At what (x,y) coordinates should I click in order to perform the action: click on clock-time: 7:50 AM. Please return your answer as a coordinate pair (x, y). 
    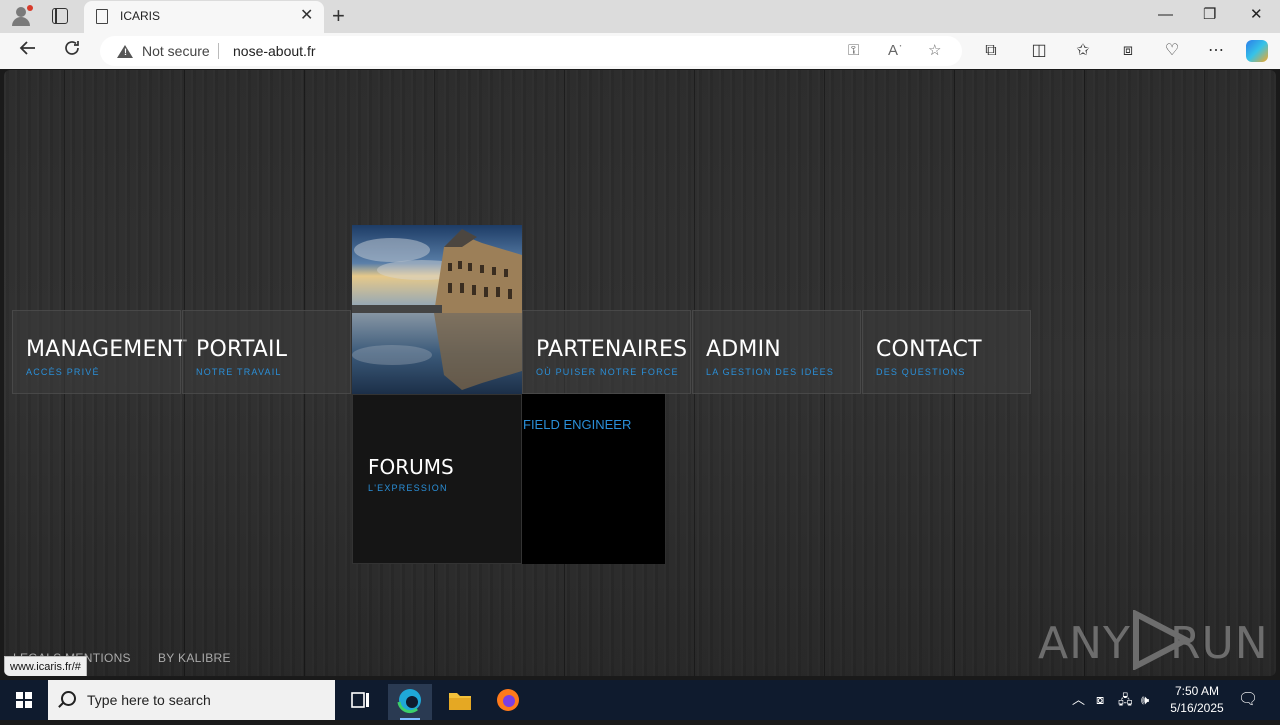
    Looking at the image, I should click on (1197, 691).